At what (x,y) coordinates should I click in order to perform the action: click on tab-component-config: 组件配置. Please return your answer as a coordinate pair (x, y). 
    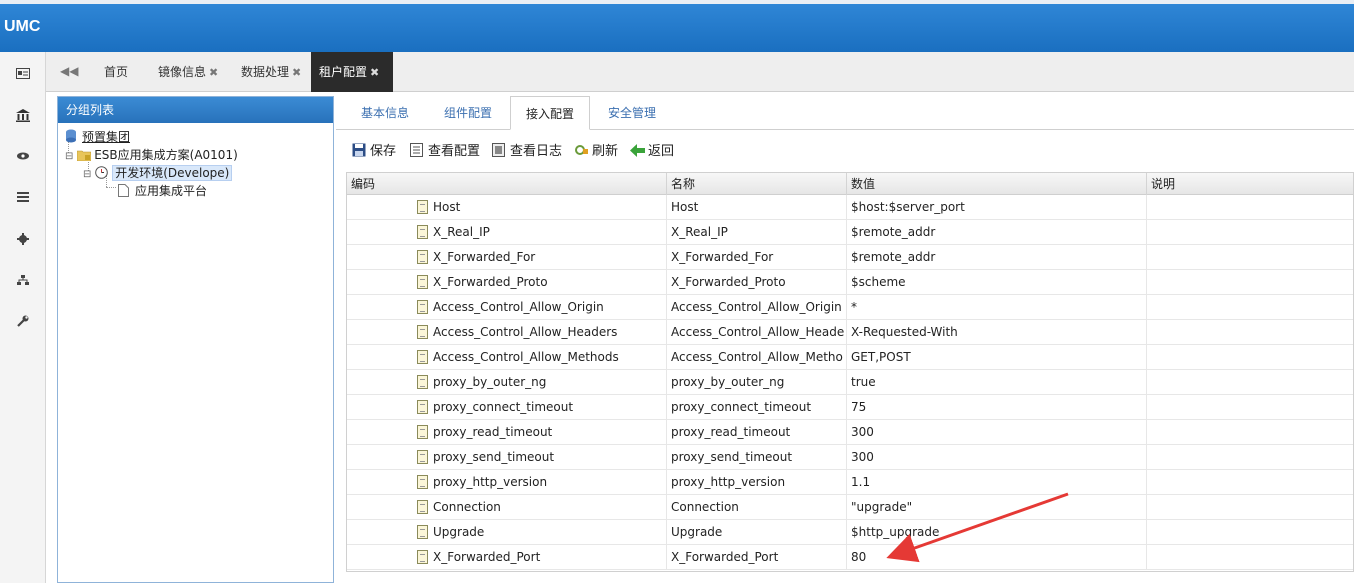
    Looking at the image, I should click on (468, 113).